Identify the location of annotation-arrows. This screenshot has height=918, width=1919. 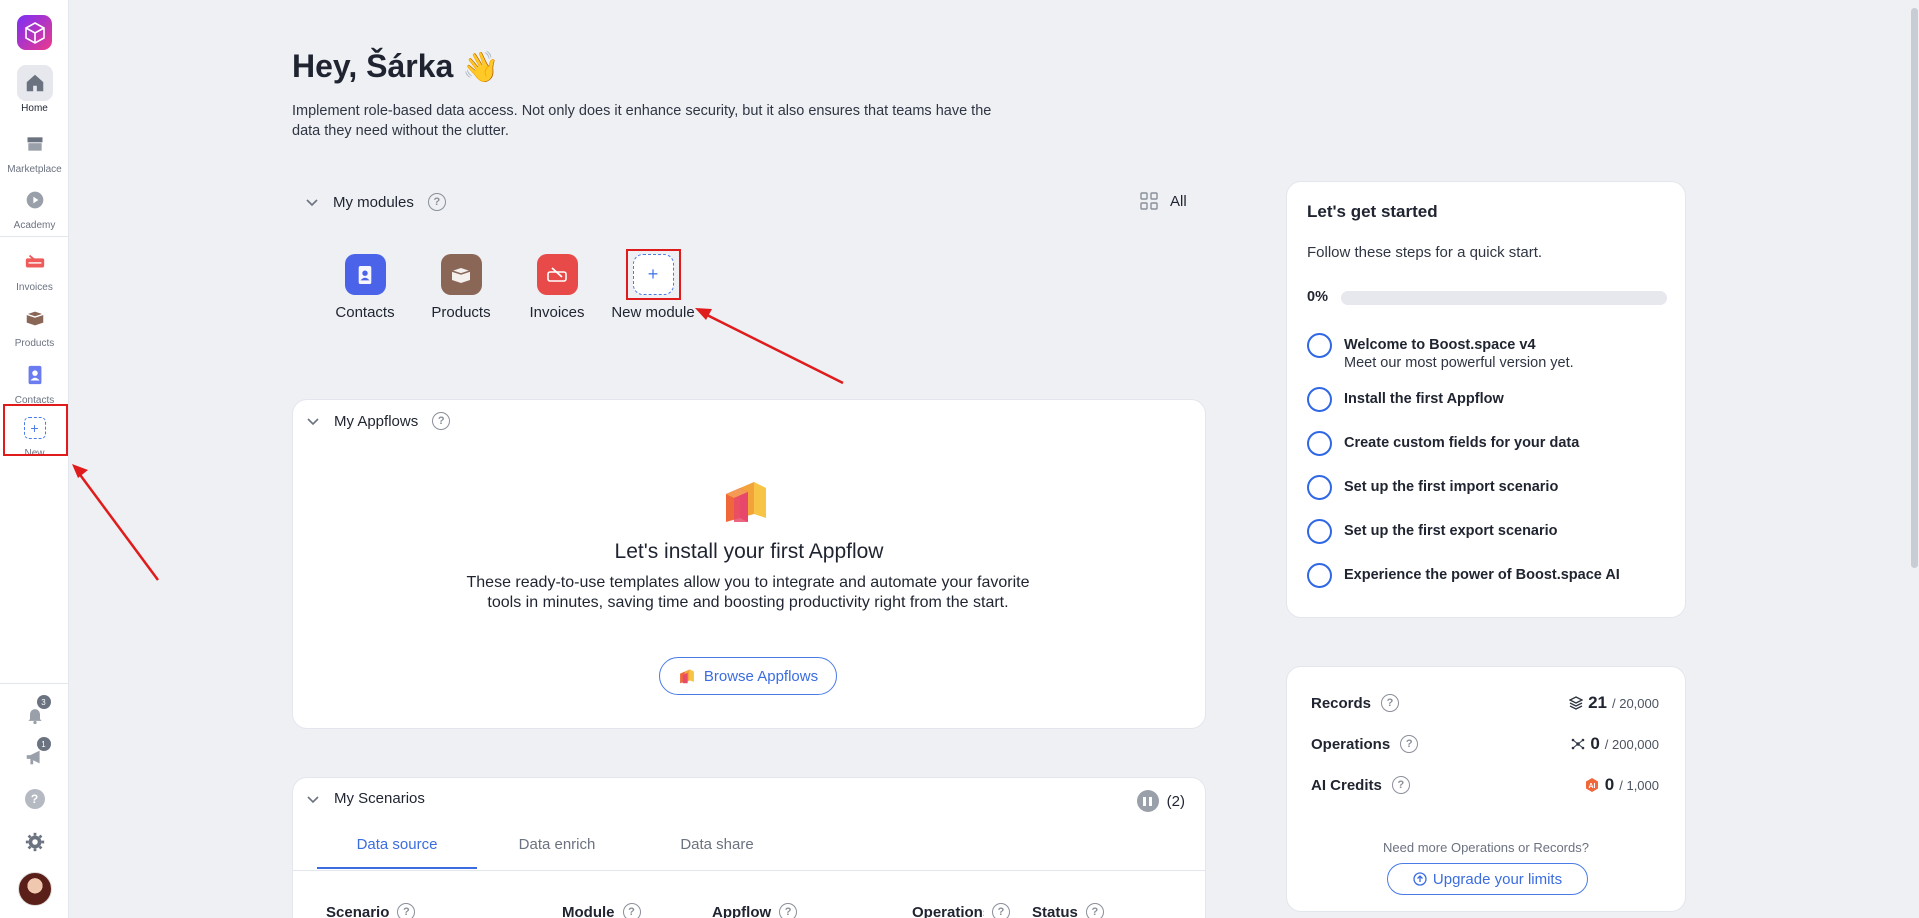
(458, 444).